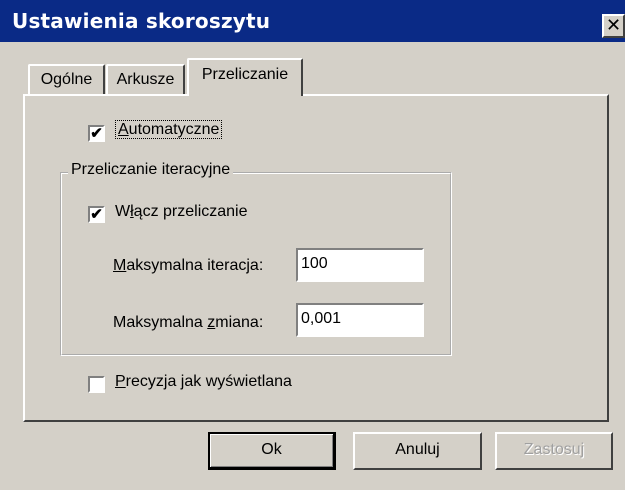  Describe the element at coordinates (66, 79) in the screenshot. I see `tab-ogolne: Ogólne` at that location.